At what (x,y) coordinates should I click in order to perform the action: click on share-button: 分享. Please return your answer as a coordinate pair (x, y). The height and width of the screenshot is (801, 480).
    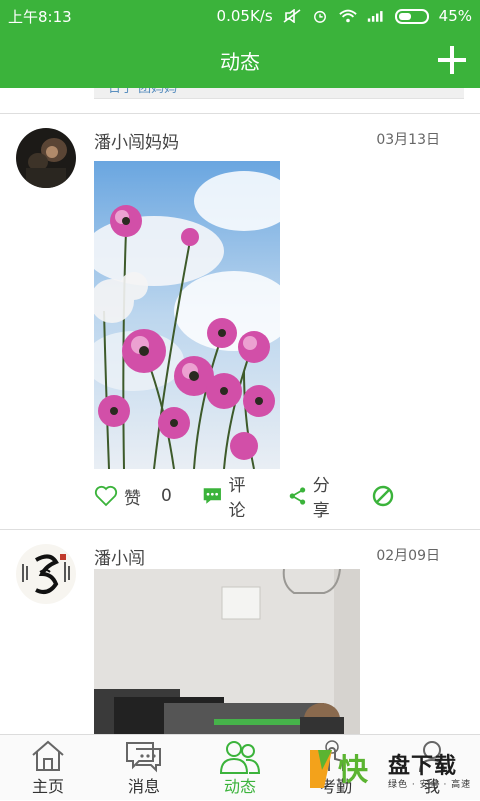
    Looking at the image, I should click on (315, 496).